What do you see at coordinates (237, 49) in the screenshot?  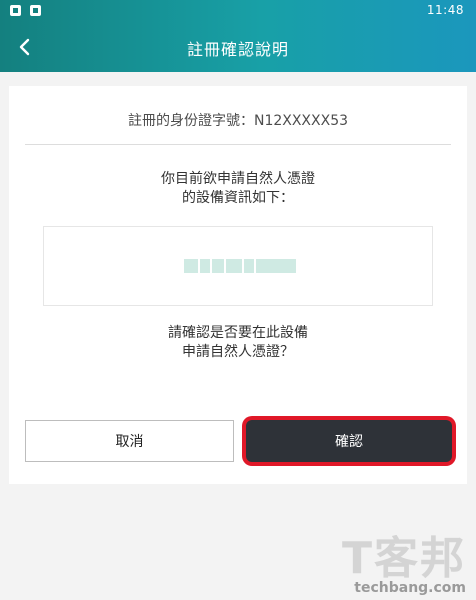 I see `page-title: 註冊確認說明` at bounding box center [237, 49].